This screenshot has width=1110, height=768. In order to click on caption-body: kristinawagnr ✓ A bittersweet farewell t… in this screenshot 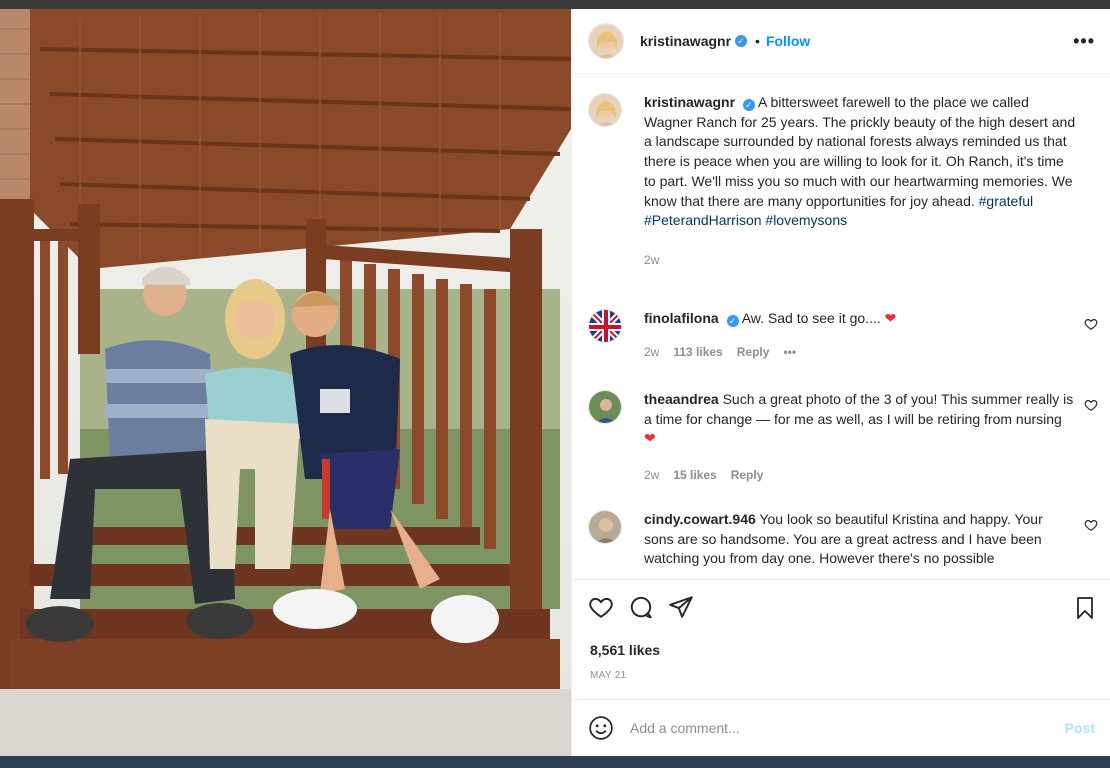, I will do `click(860, 182)`.